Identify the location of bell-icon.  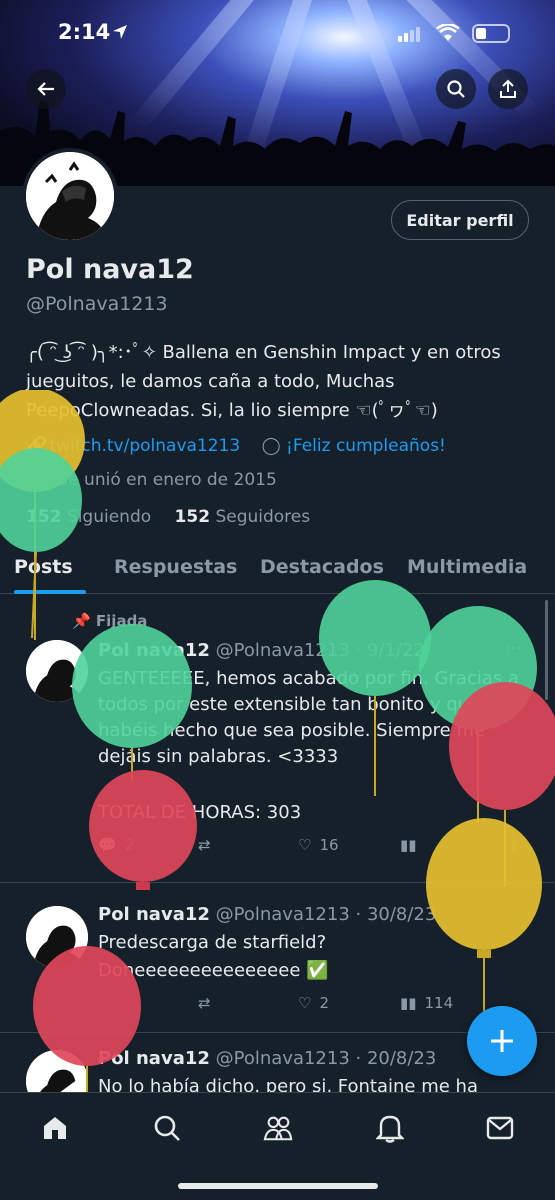
(390, 1129).